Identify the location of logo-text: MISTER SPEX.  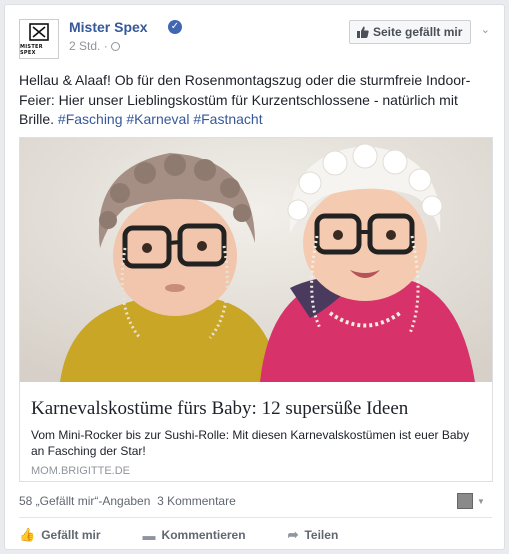
(31, 49).